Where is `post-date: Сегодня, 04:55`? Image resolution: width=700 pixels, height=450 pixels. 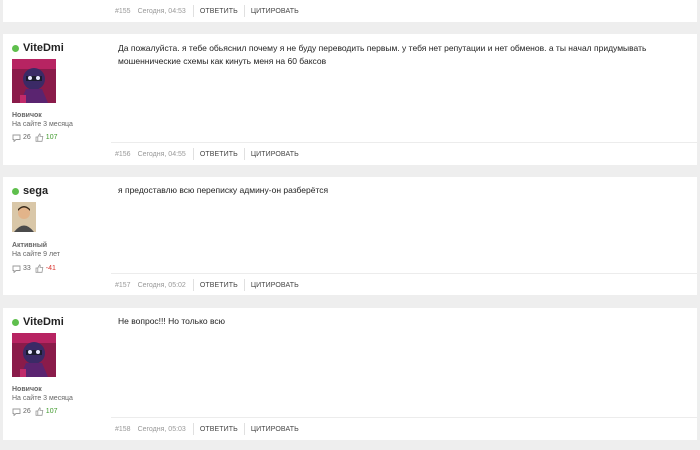 post-date: Сегодня, 04:55 is located at coordinates (161, 154).